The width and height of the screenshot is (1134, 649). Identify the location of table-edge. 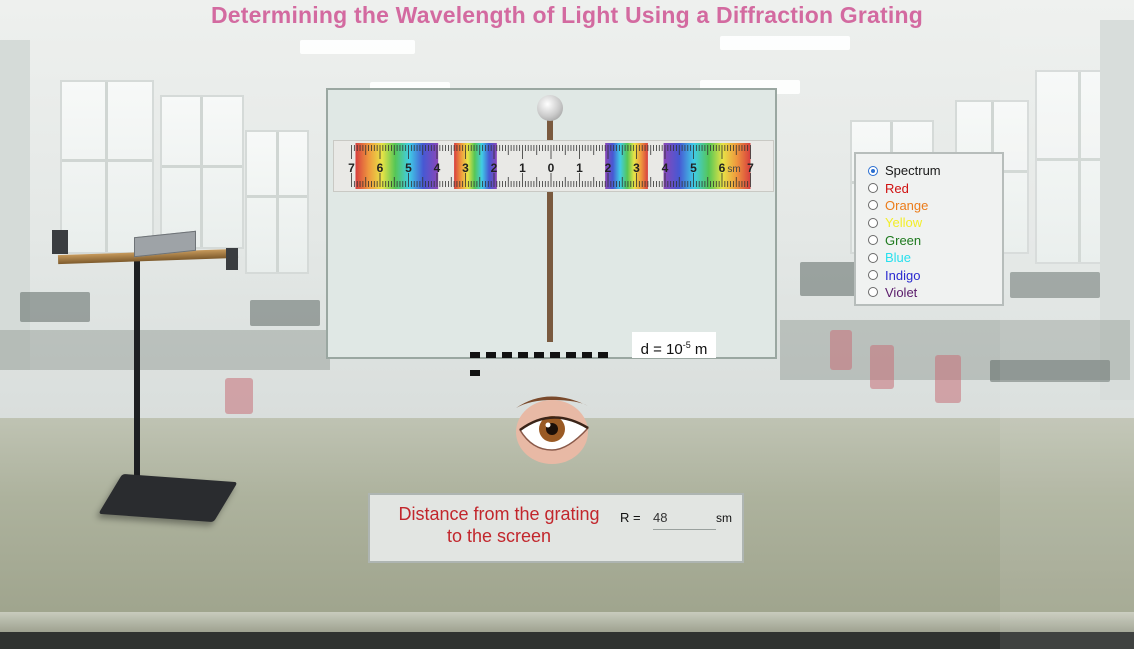
(567, 623).